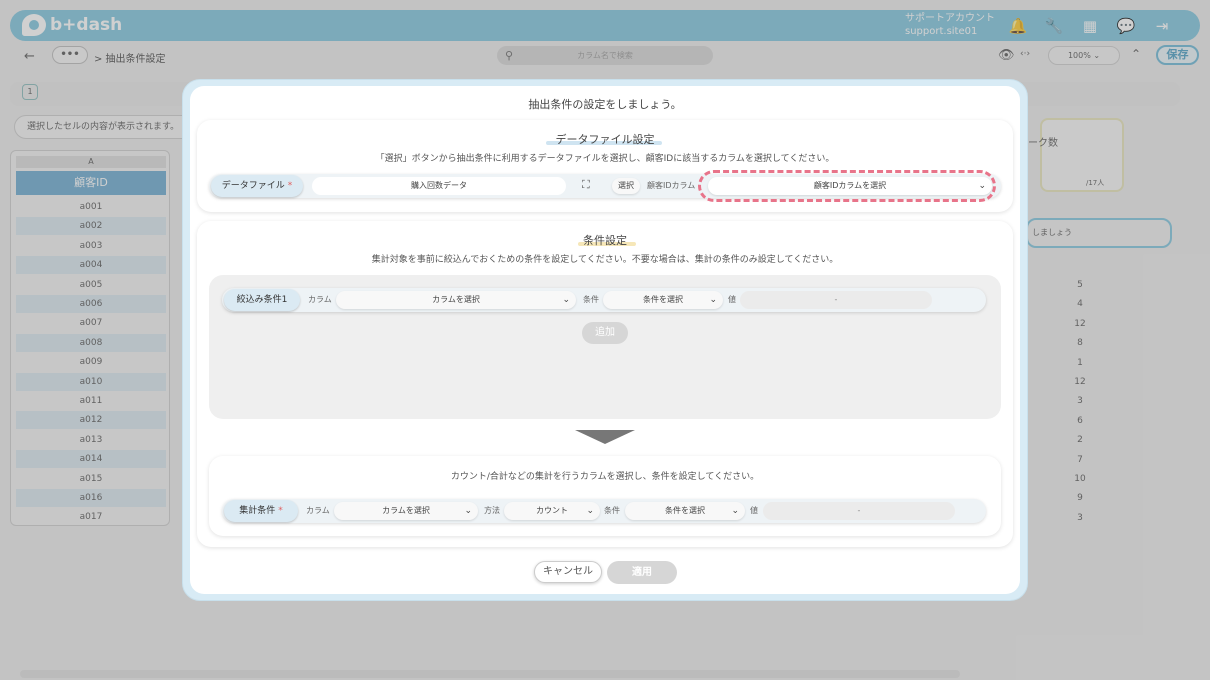 The image size is (1210, 680). What do you see at coordinates (671, 185) in the screenshot?
I see `id-column-label: 顧客IDカラム` at bounding box center [671, 185].